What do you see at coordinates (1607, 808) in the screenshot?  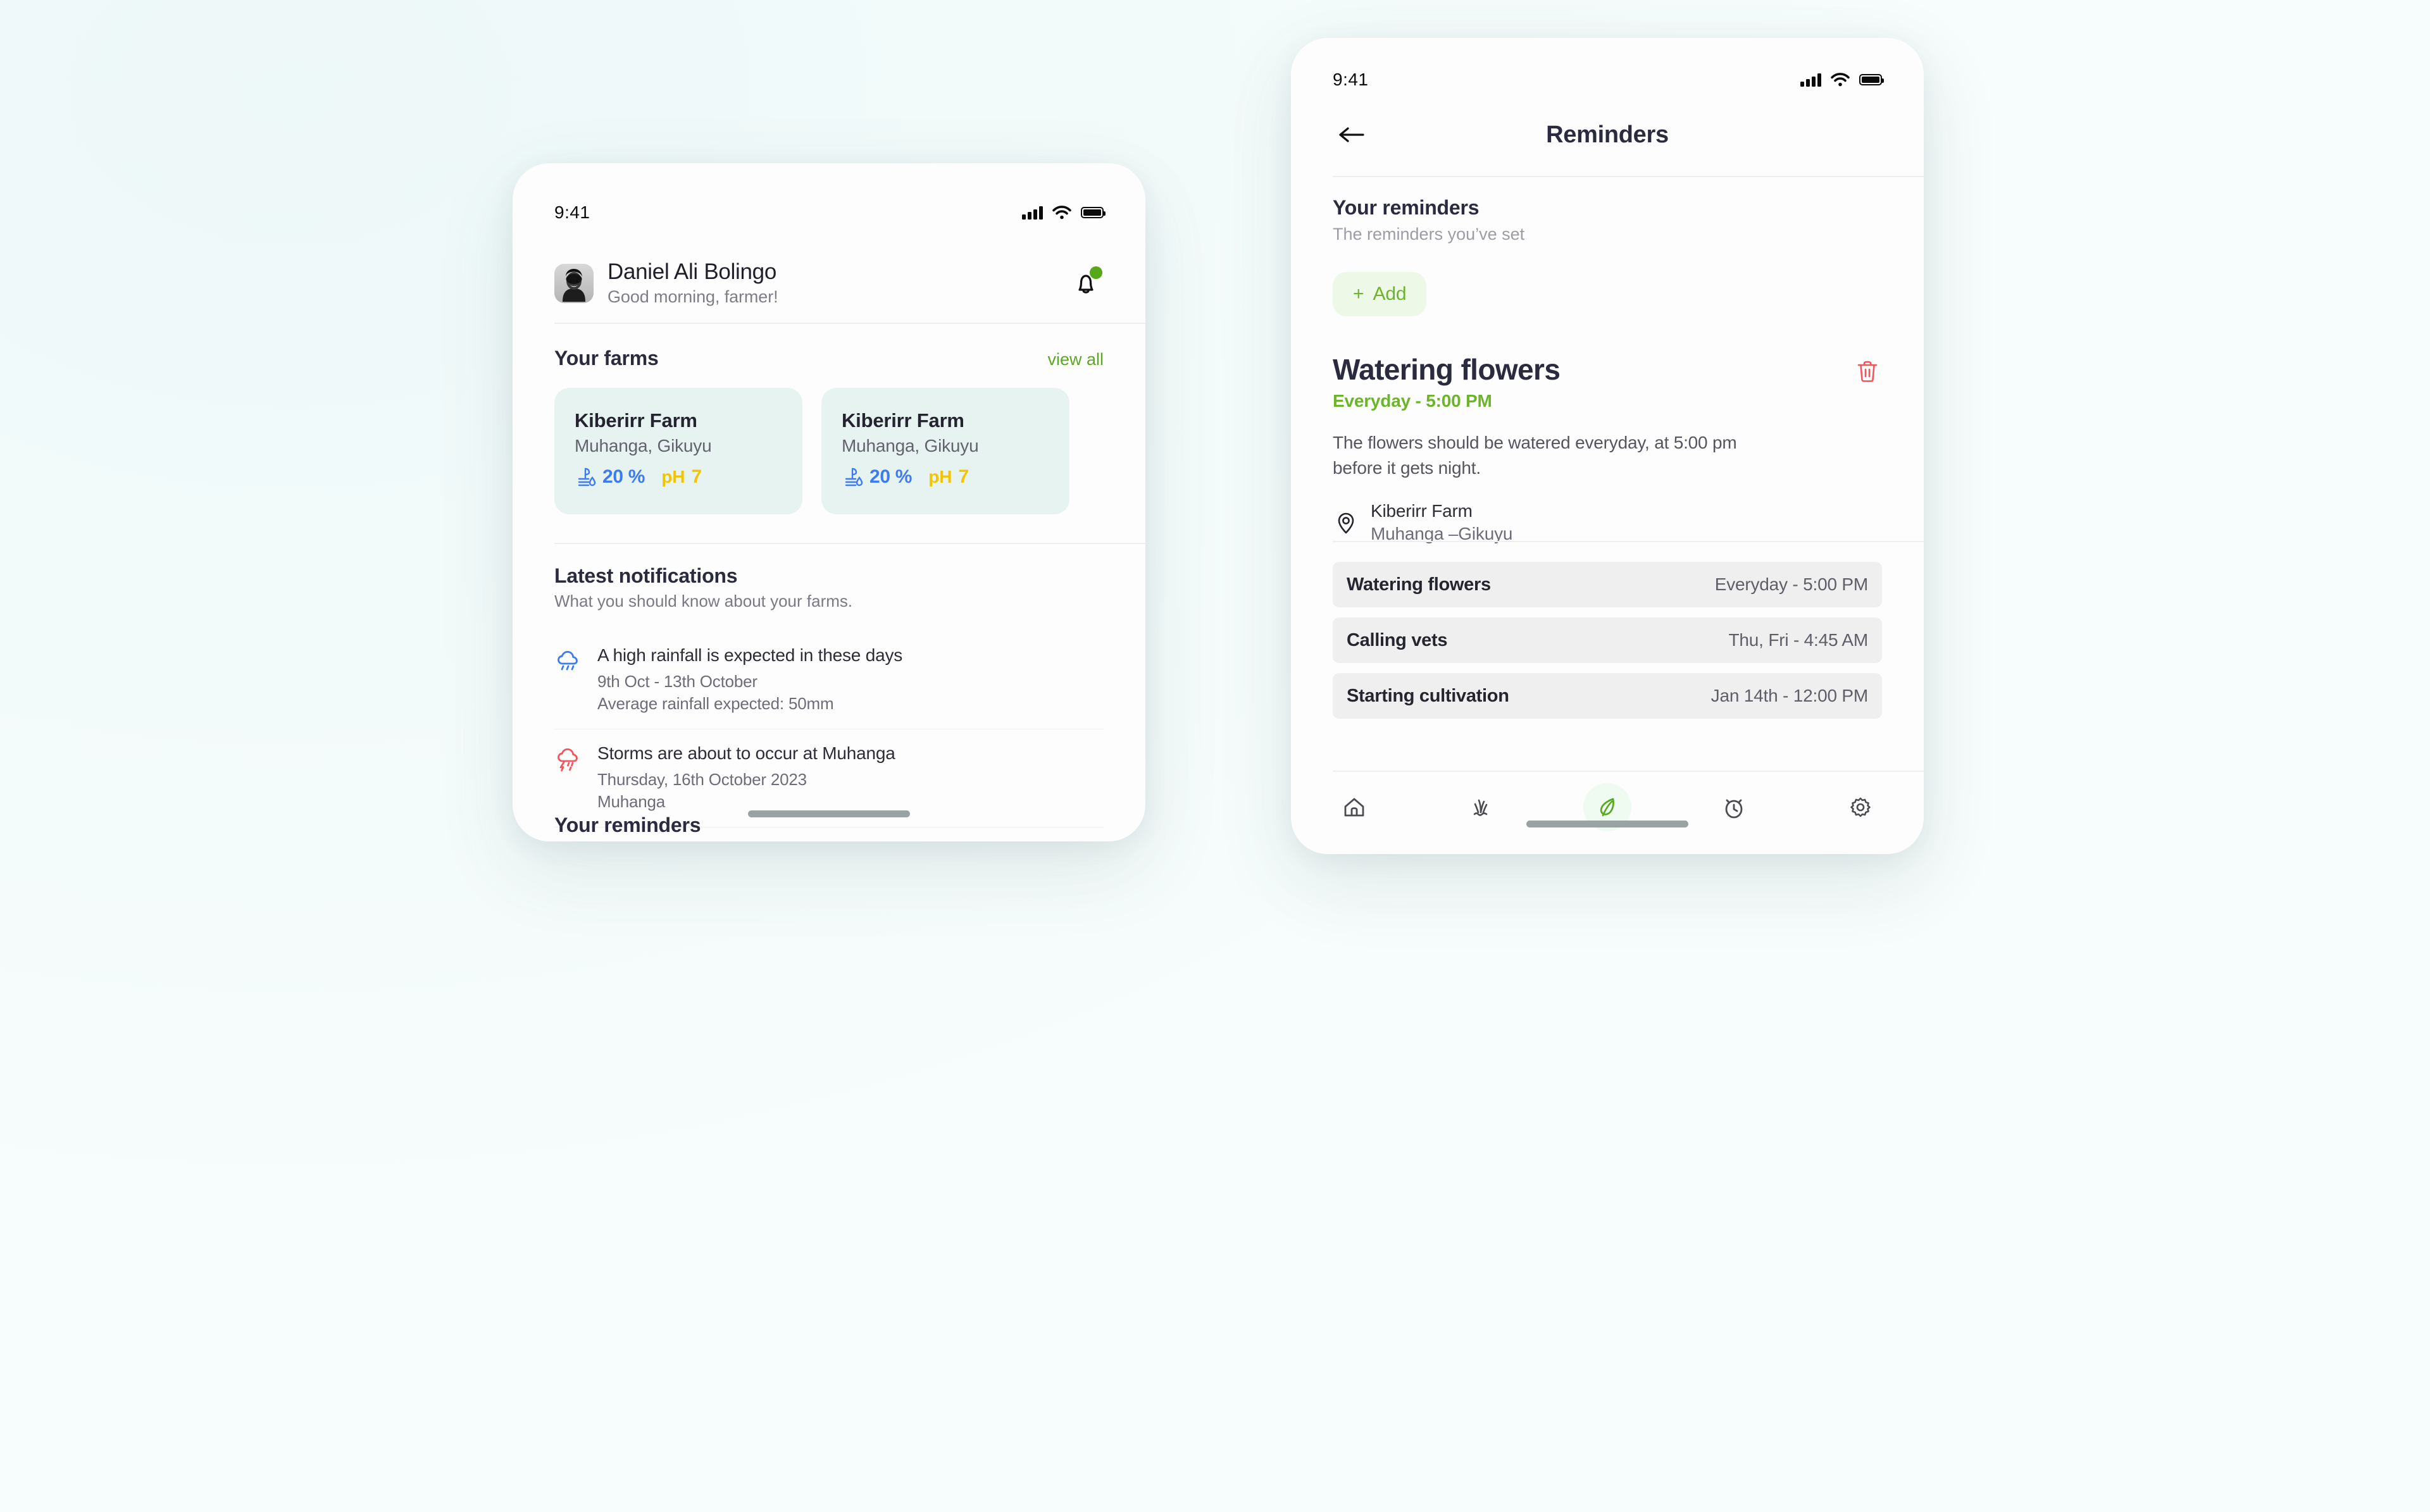 I see `leaf-icon` at bounding box center [1607, 808].